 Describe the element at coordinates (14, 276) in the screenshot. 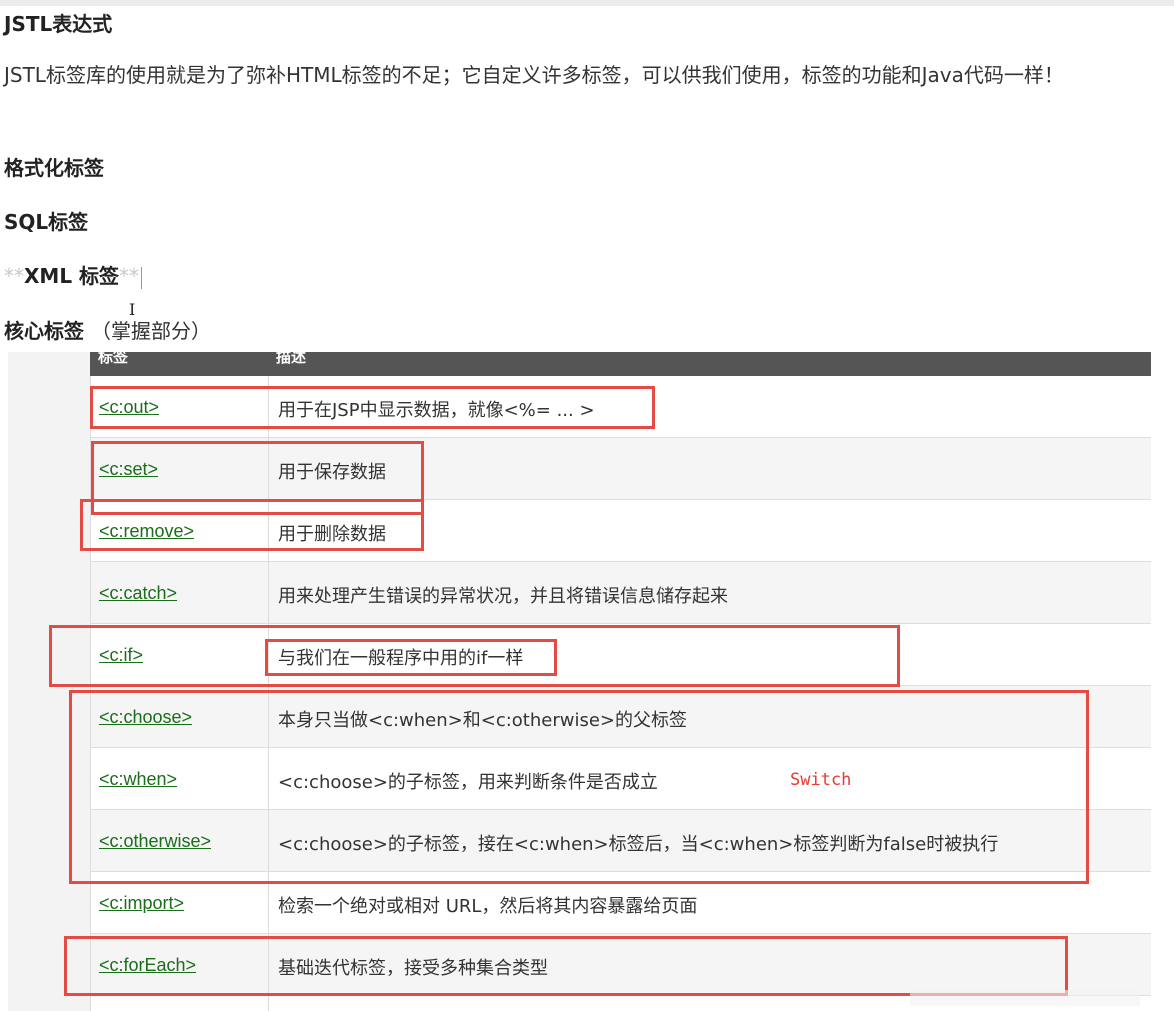

I see `markdown-stars-left: **` at that location.